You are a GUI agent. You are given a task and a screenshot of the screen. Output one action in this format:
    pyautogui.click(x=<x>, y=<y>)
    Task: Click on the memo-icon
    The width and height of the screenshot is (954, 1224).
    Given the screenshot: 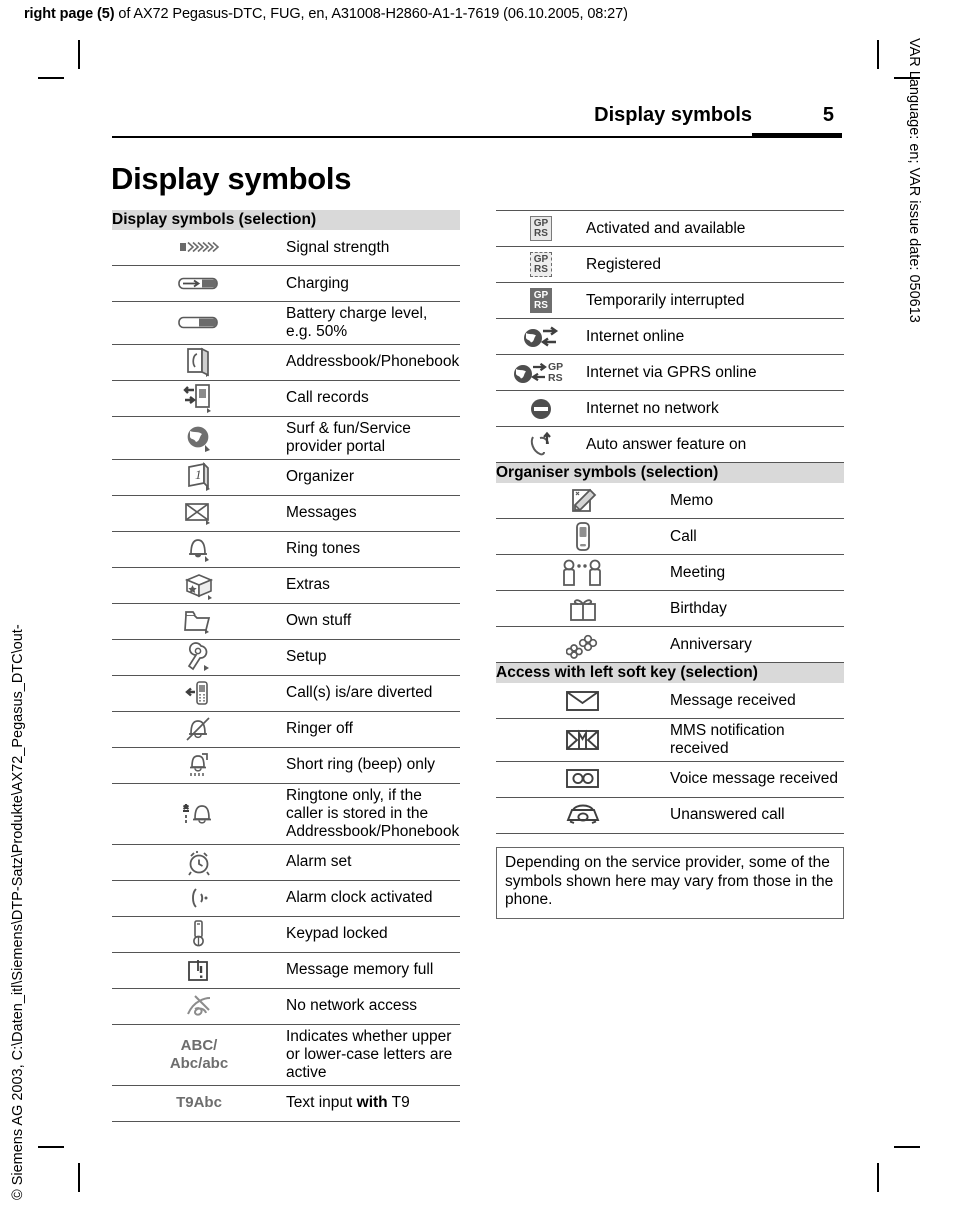 What is the action you would take?
    pyautogui.click(x=583, y=501)
    